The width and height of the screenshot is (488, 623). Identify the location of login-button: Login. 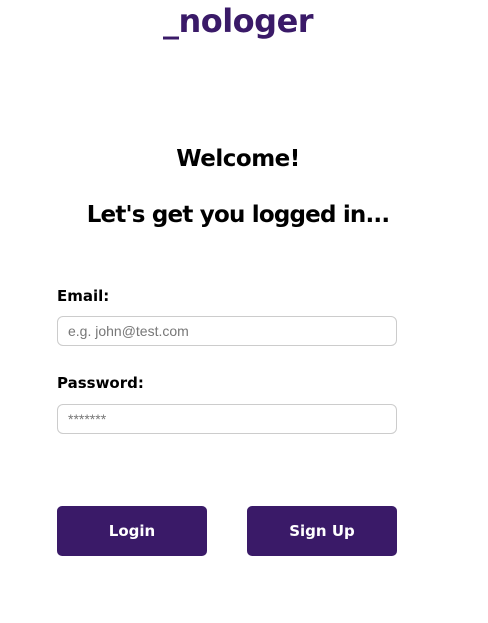
(132, 531).